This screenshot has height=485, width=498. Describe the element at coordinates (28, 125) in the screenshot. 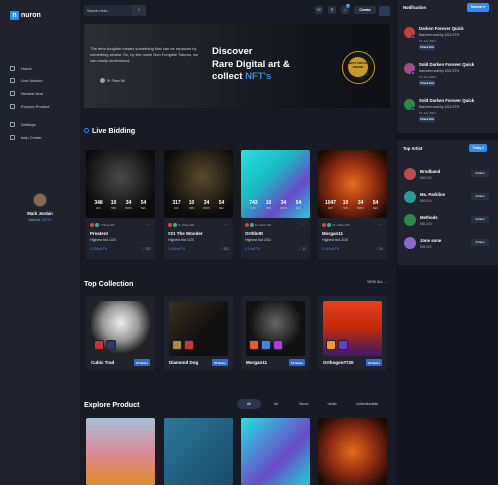

I see `sidebar-item-label: Settings` at that location.